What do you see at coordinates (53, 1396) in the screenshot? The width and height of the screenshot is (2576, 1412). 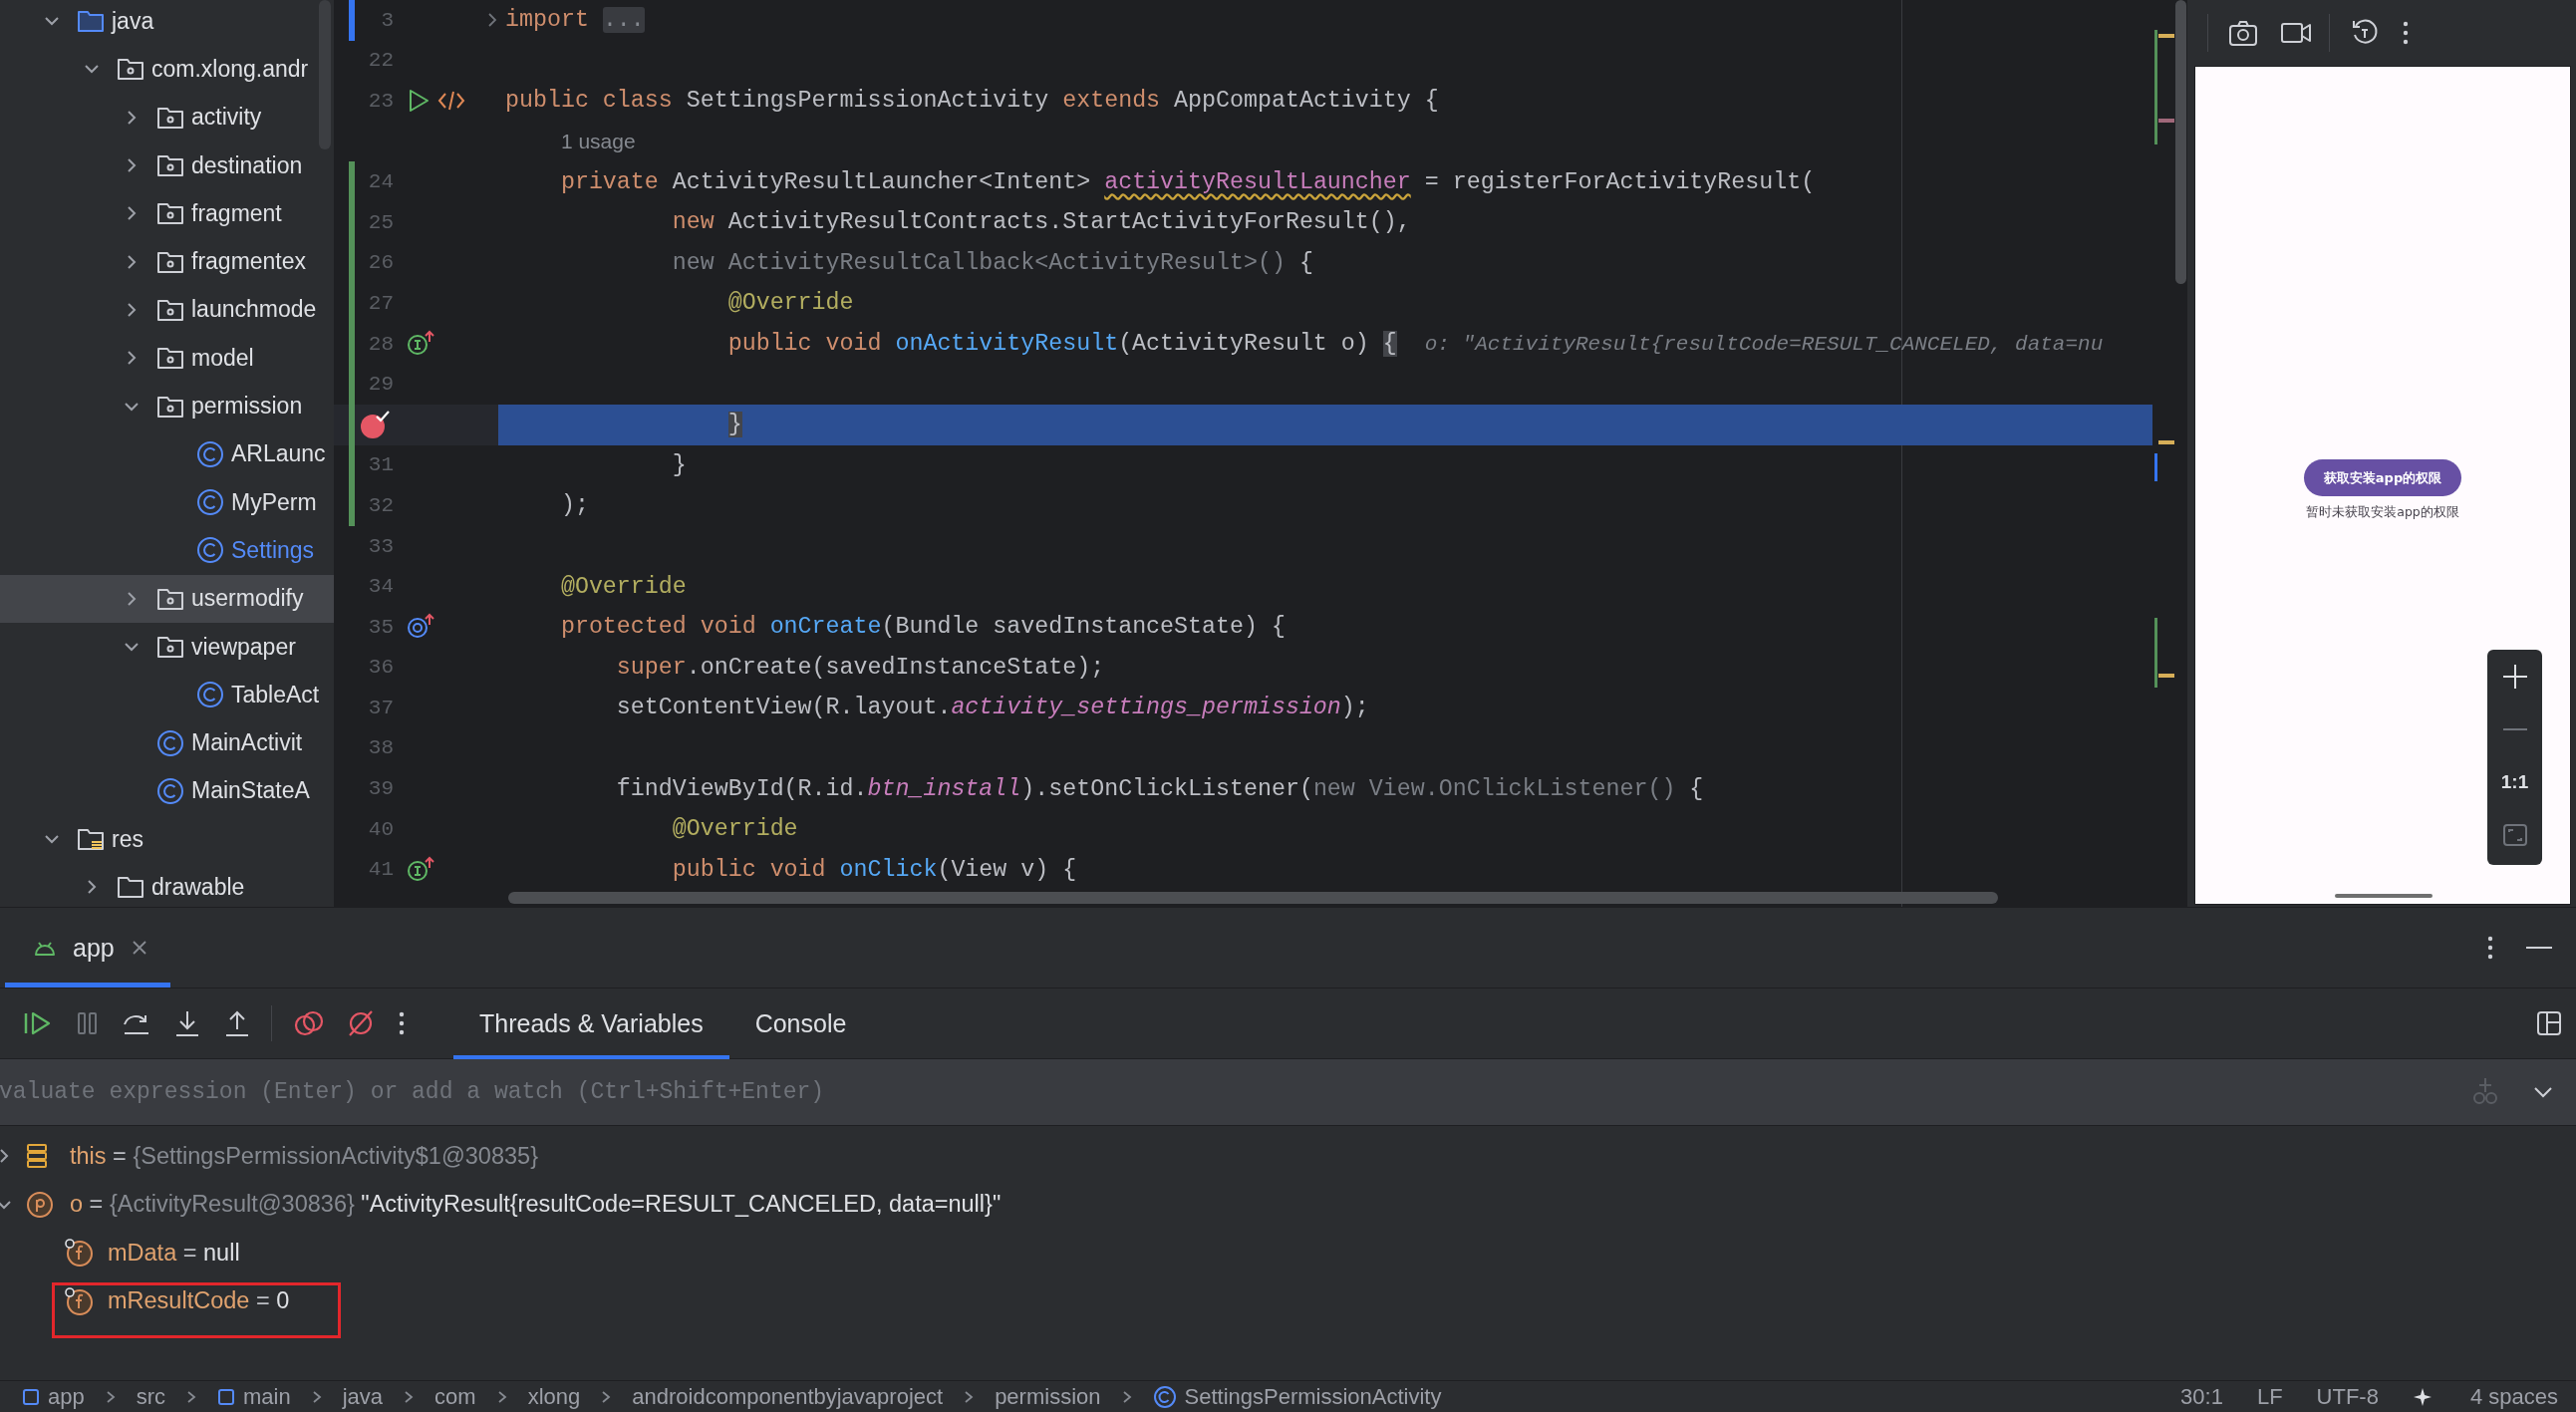 I see `breadcrumb: app` at bounding box center [53, 1396].